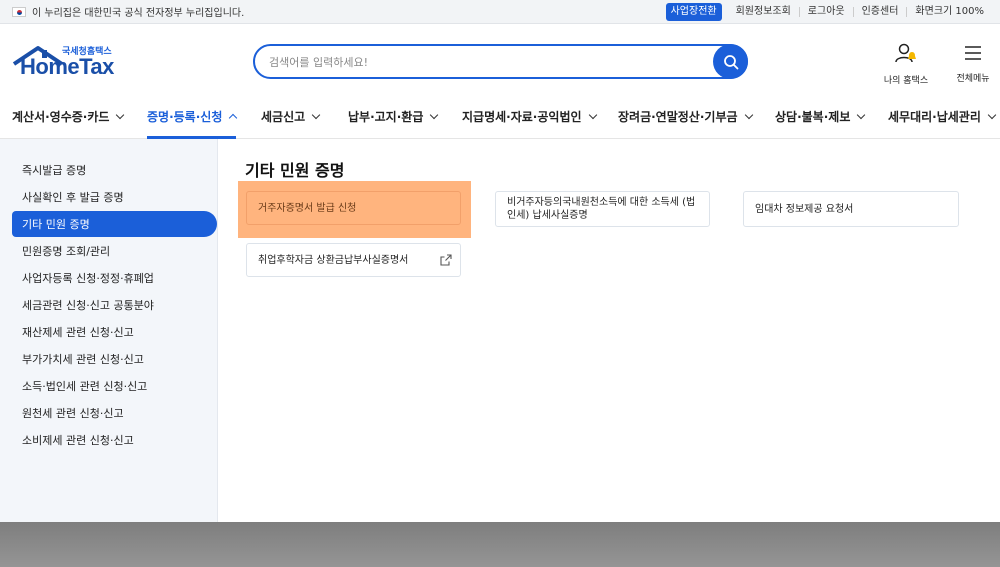 This screenshot has height=567, width=1000. What do you see at coordinates (763, 12) in the screenshot?
I see `member-info-link: 회원정보조회` at bounding box center [763, 12].